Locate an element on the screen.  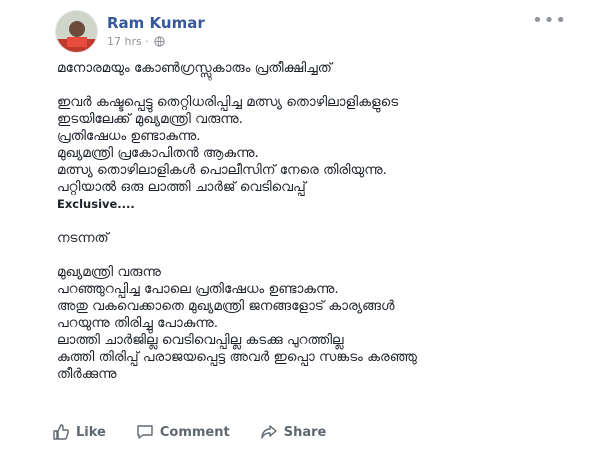
globe-icon is located at coordinates (159, 43).